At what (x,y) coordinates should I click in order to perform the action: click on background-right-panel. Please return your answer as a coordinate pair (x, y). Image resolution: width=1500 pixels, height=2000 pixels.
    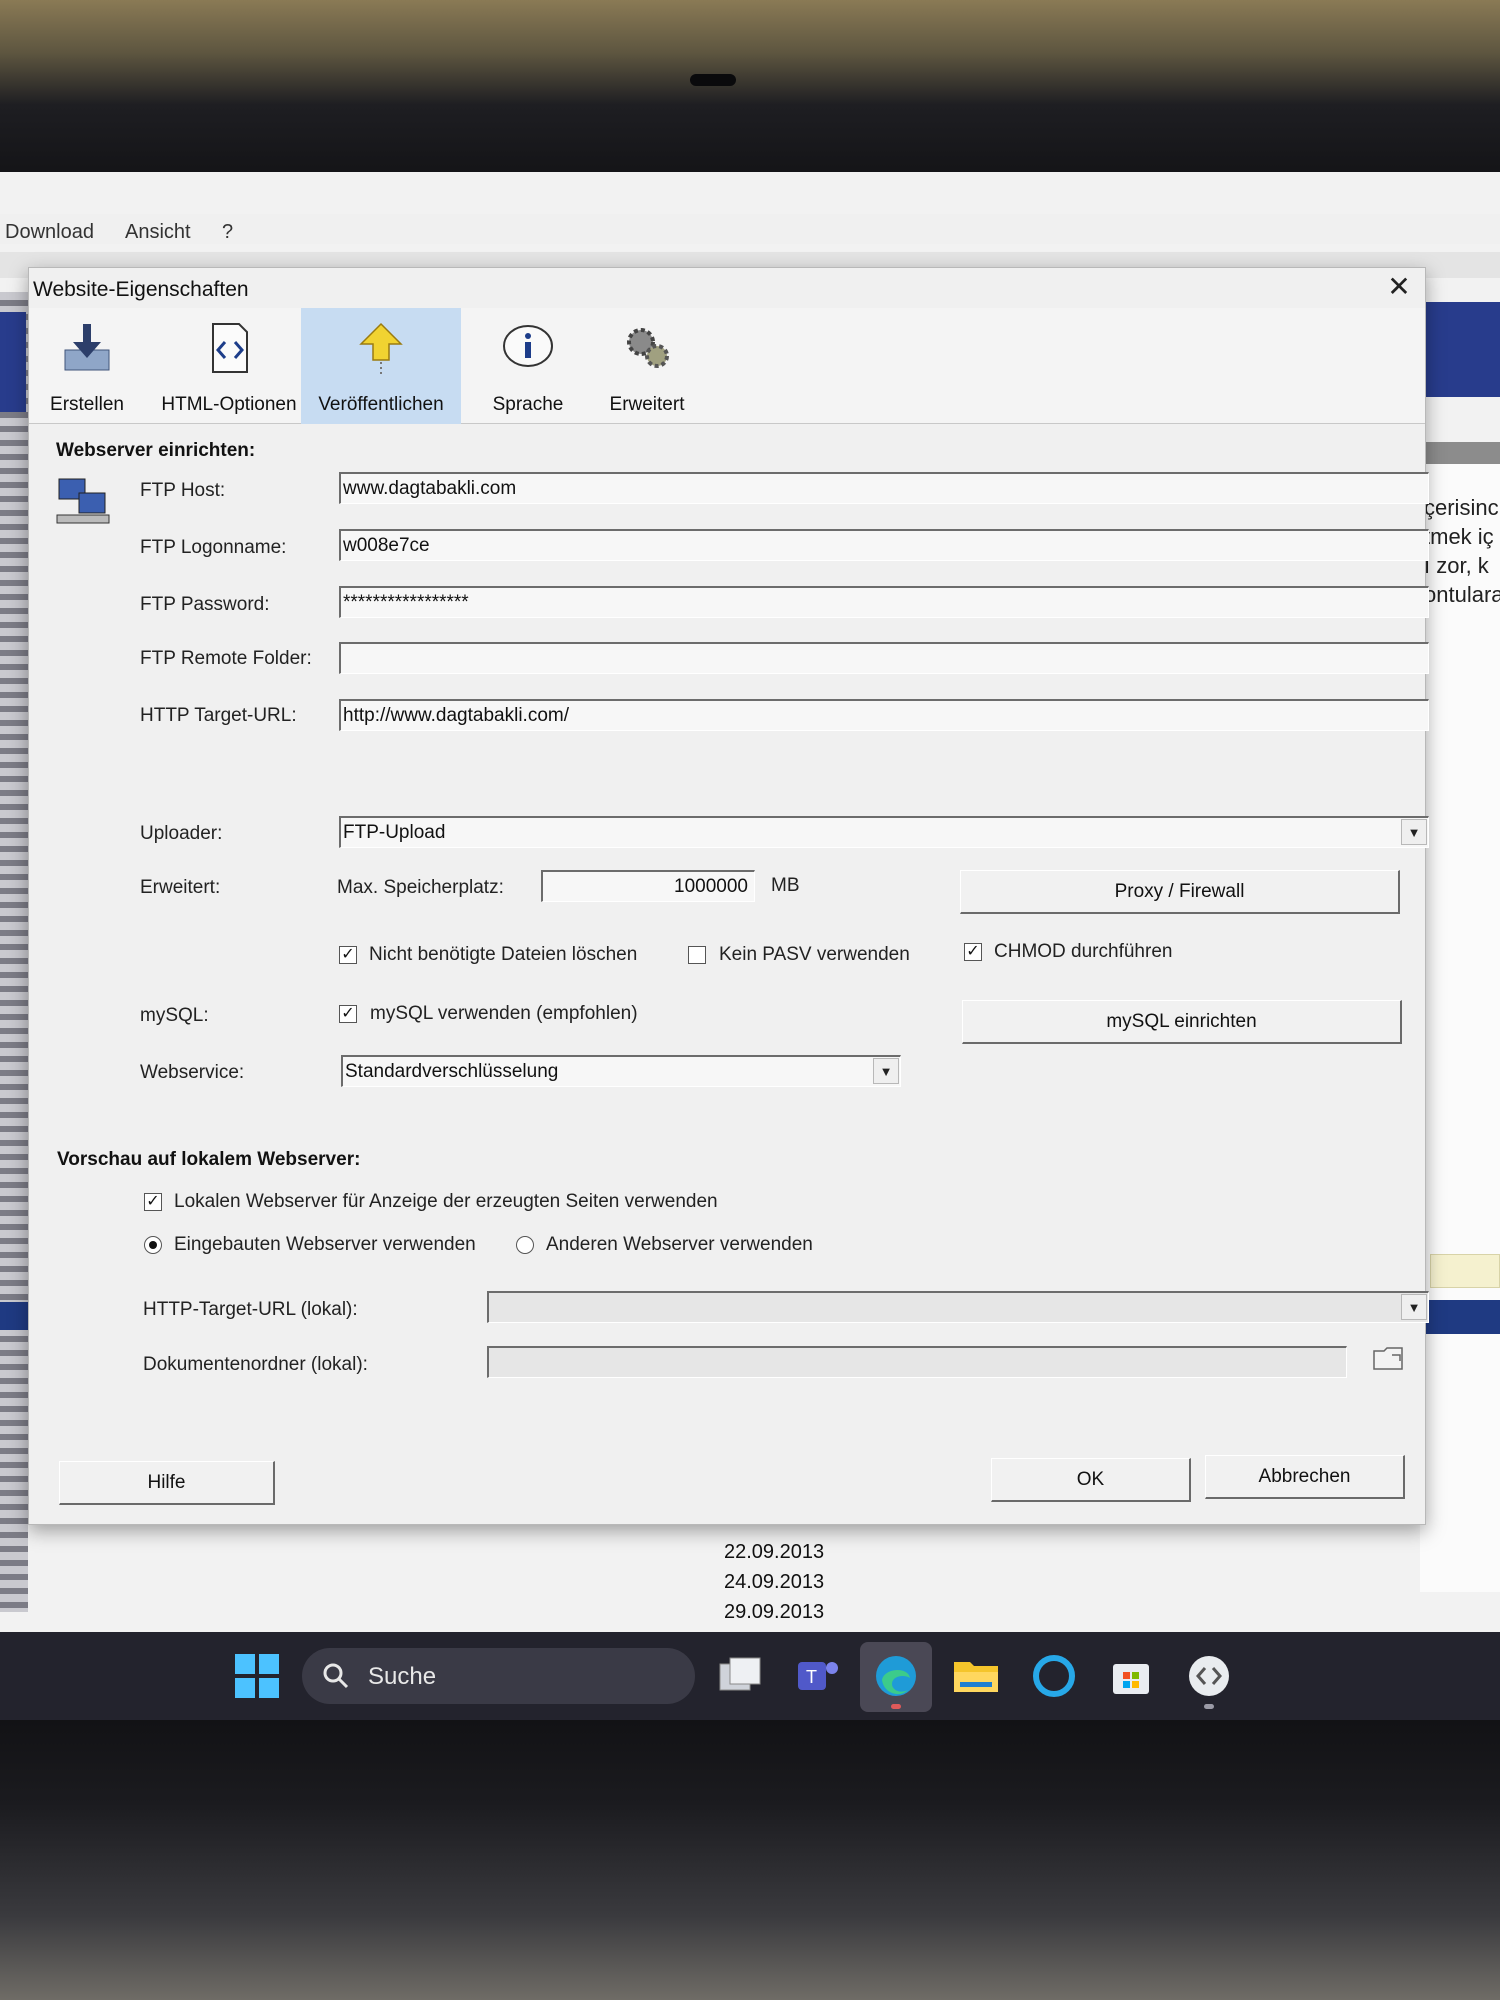
    Looking at the image, I should click on (1460, 1017).